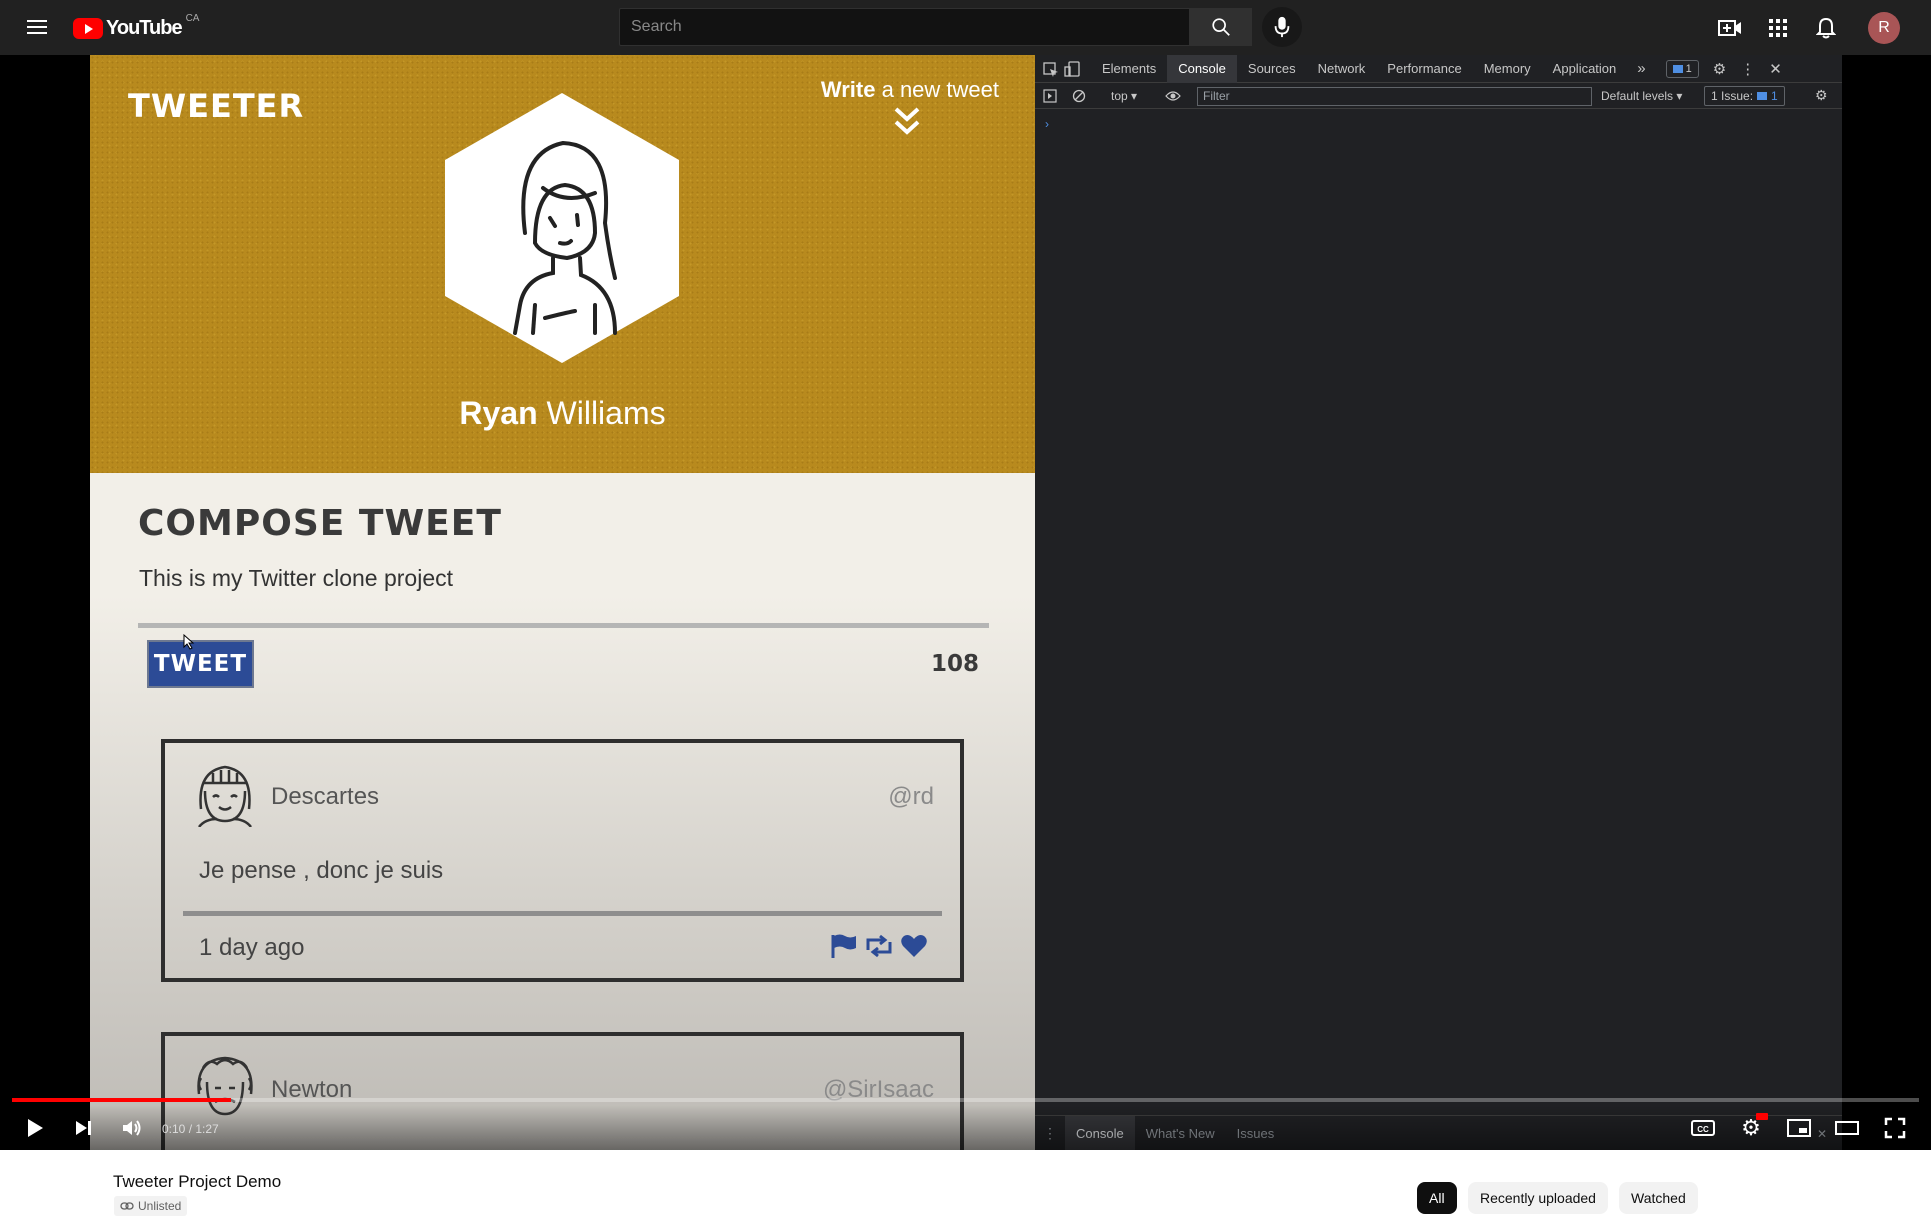  Describe the element at coordinates (37, 27) in the screenshot. I see `menu-icon` at that location.